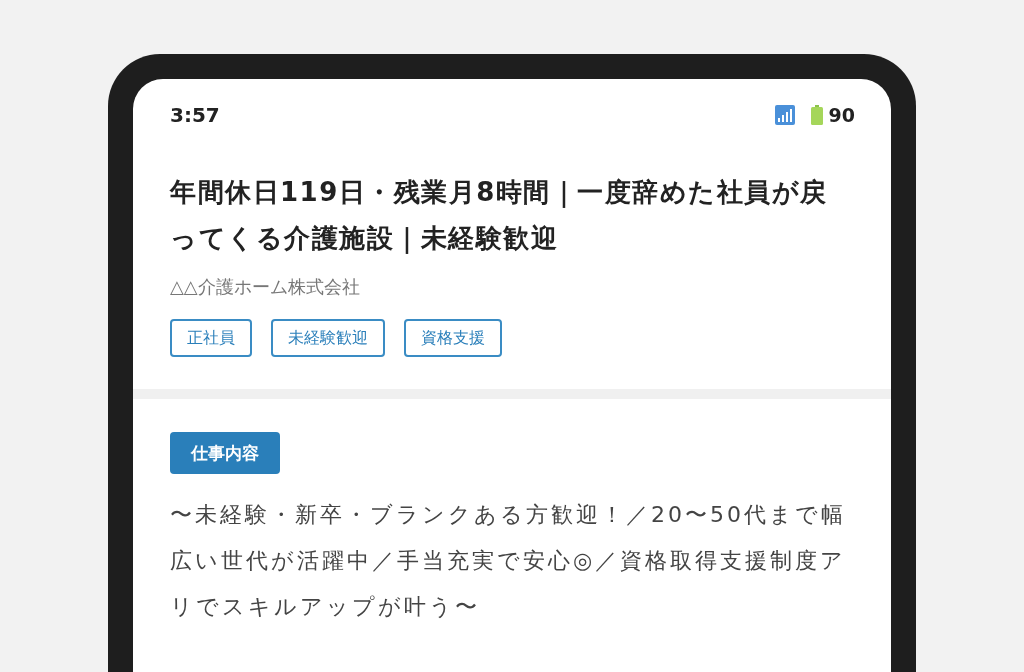 This screenshot has height=672, width=1024. I want to click on job-title: 年間休日119日・残業月8時間｜一度辞めた社員が戻ってくる介護施設｜未経験歓迎, so click(499, 216).